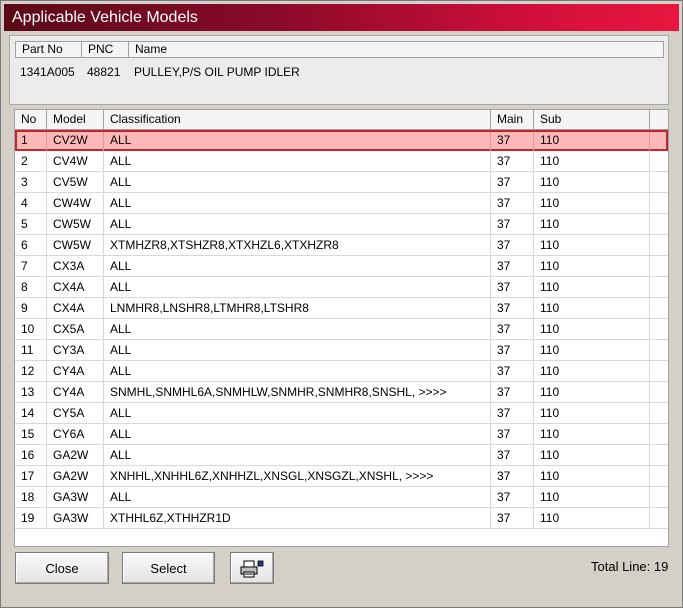  What do you see at coordinates (31, 245) in the screenshot?
I see `cell-no: 6` at bounding box center [31, 245].